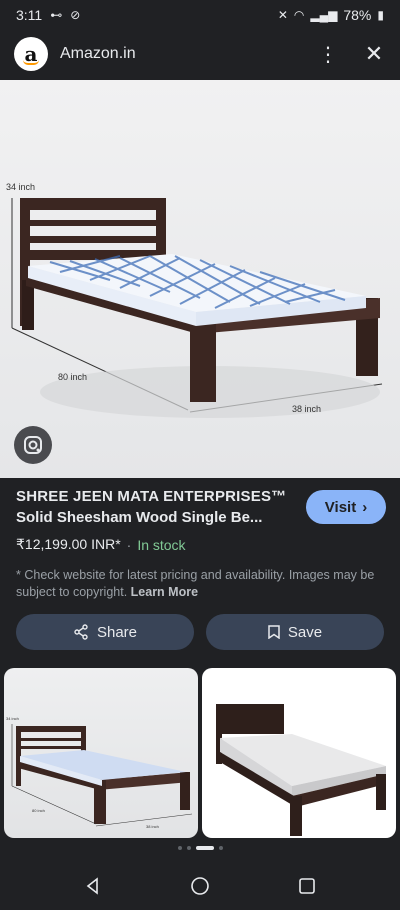 The width and height of the screenshot is (400, 910). What do you see at coordinates (73, 377) in the screenshot?
I see `dimension-length-label: 80 inch` at bounding box center [73, 377].